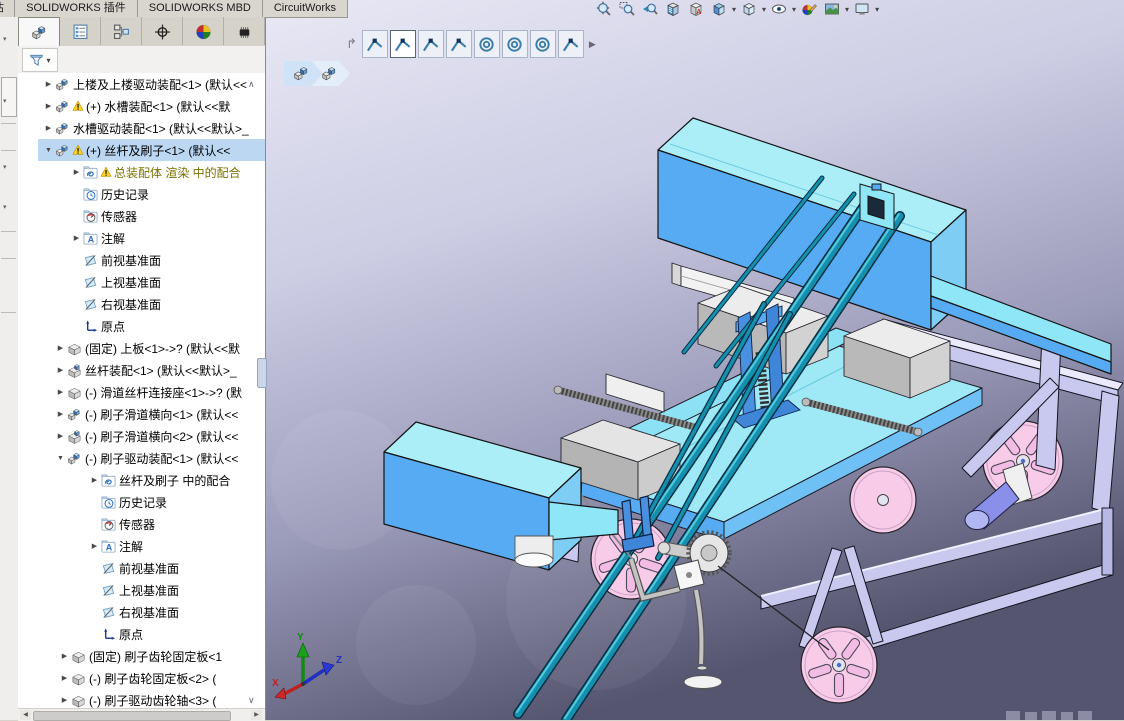 The width and height of the screenshot is (1124, 721). I want to click on section-view-button, so click(673, 9).